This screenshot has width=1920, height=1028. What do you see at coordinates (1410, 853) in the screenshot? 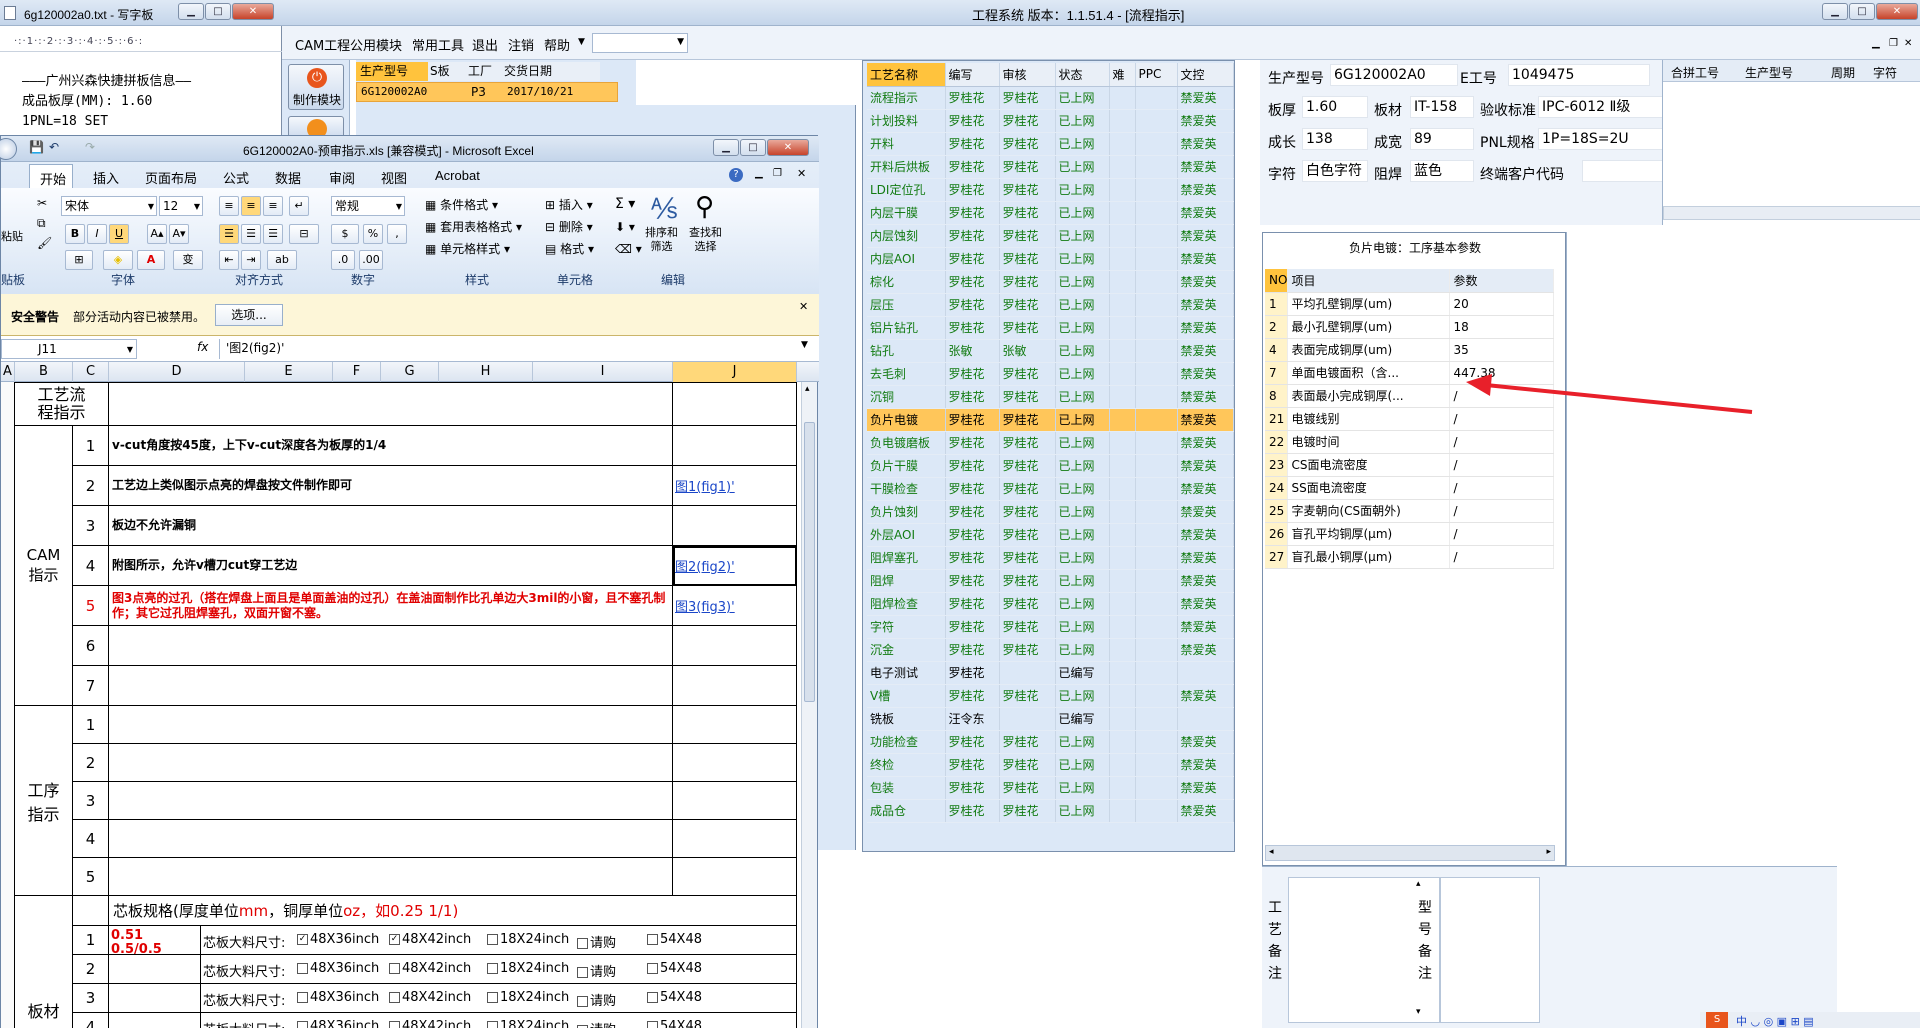
I see `params-hscroll: ◂ ▸` at bounding box center [1410, 853].